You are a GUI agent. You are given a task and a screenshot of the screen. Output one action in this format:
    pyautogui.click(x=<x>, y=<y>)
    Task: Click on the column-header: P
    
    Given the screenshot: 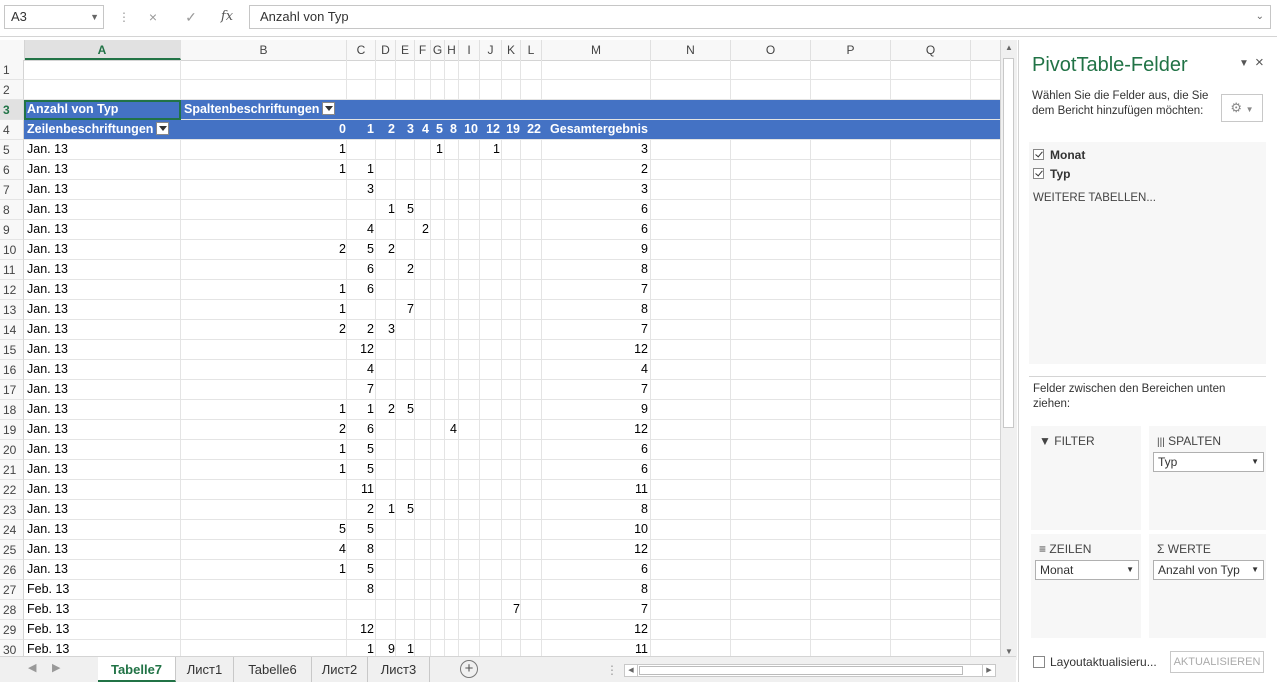 What is the action you would take?
    pyautogui.click(x=851, y=50)
    